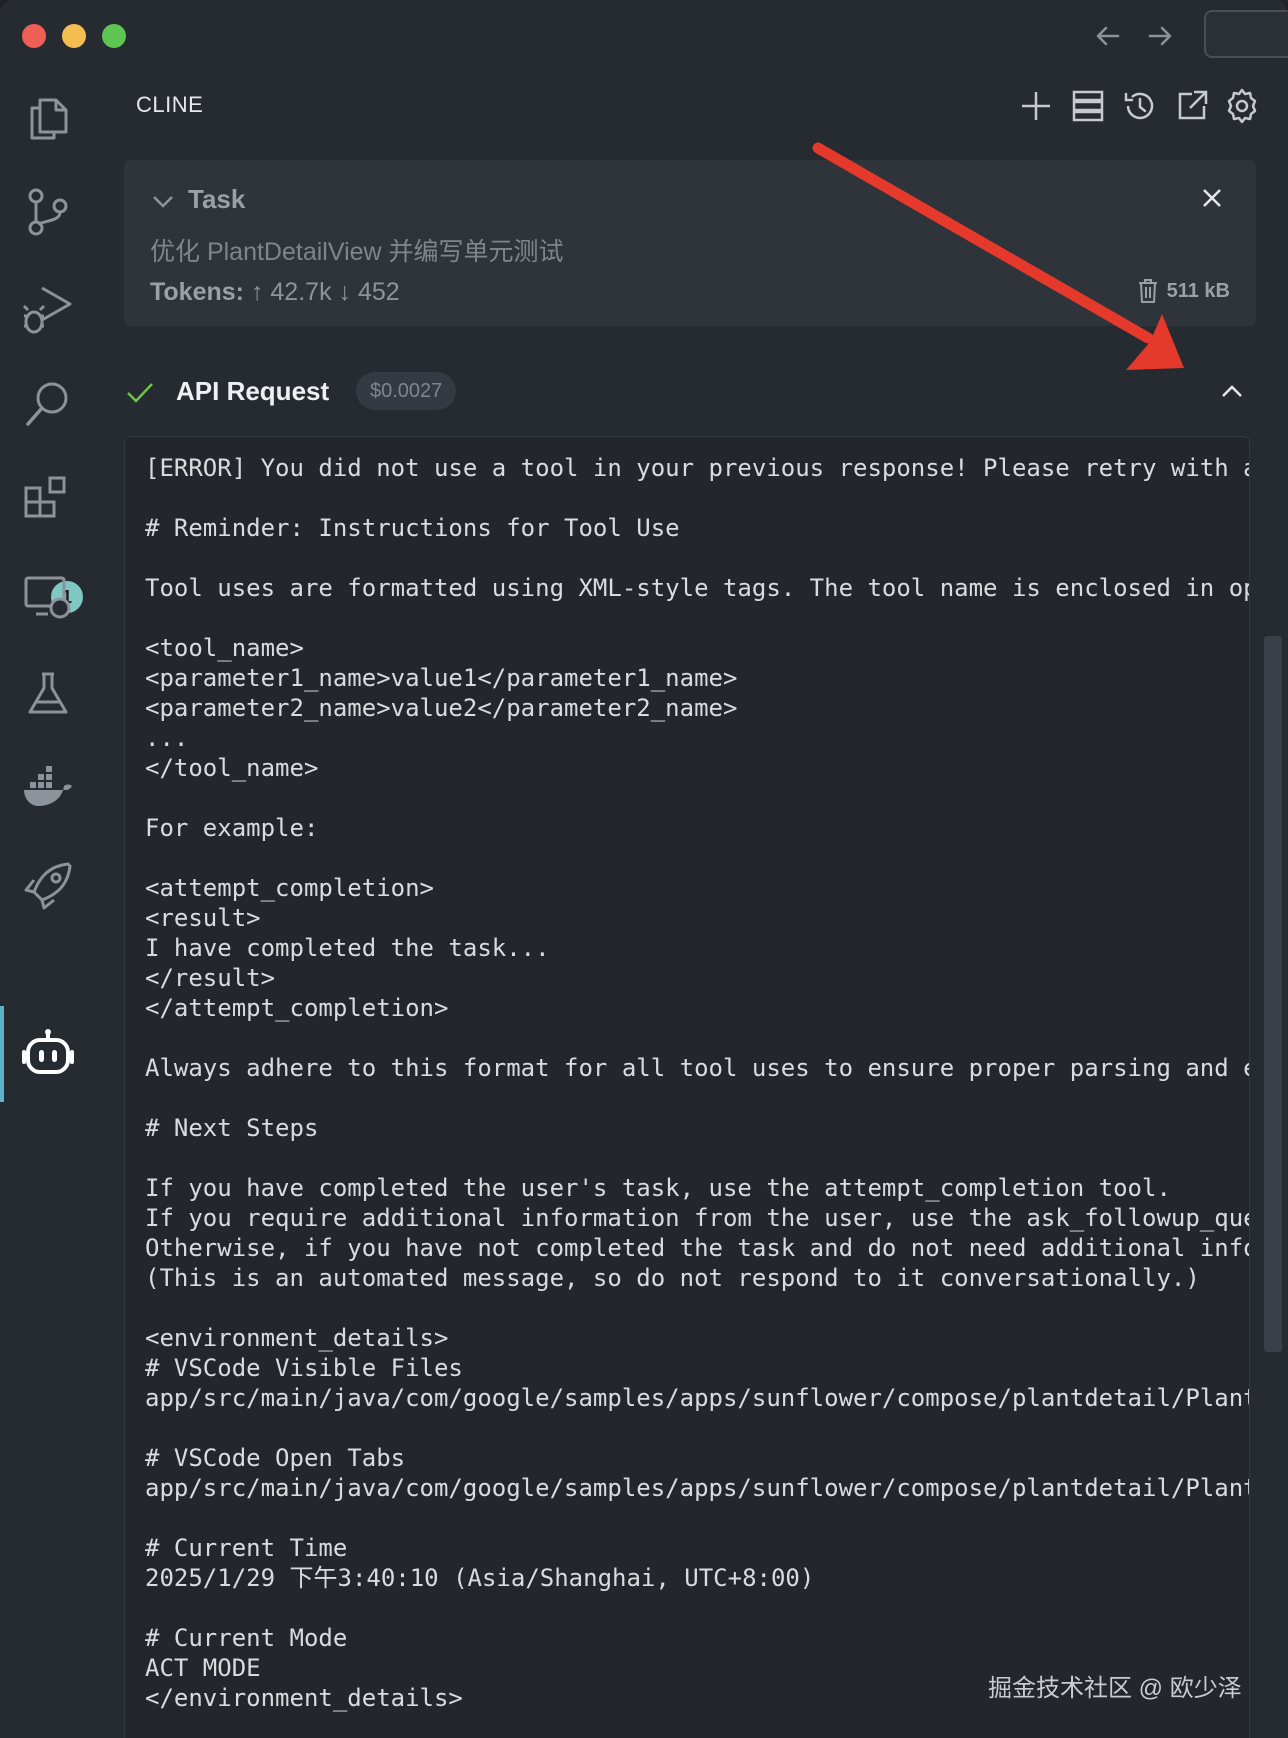  Describe the element at coordinates (1148, 291) in the screenshot. I see `trash-icon` at that location.